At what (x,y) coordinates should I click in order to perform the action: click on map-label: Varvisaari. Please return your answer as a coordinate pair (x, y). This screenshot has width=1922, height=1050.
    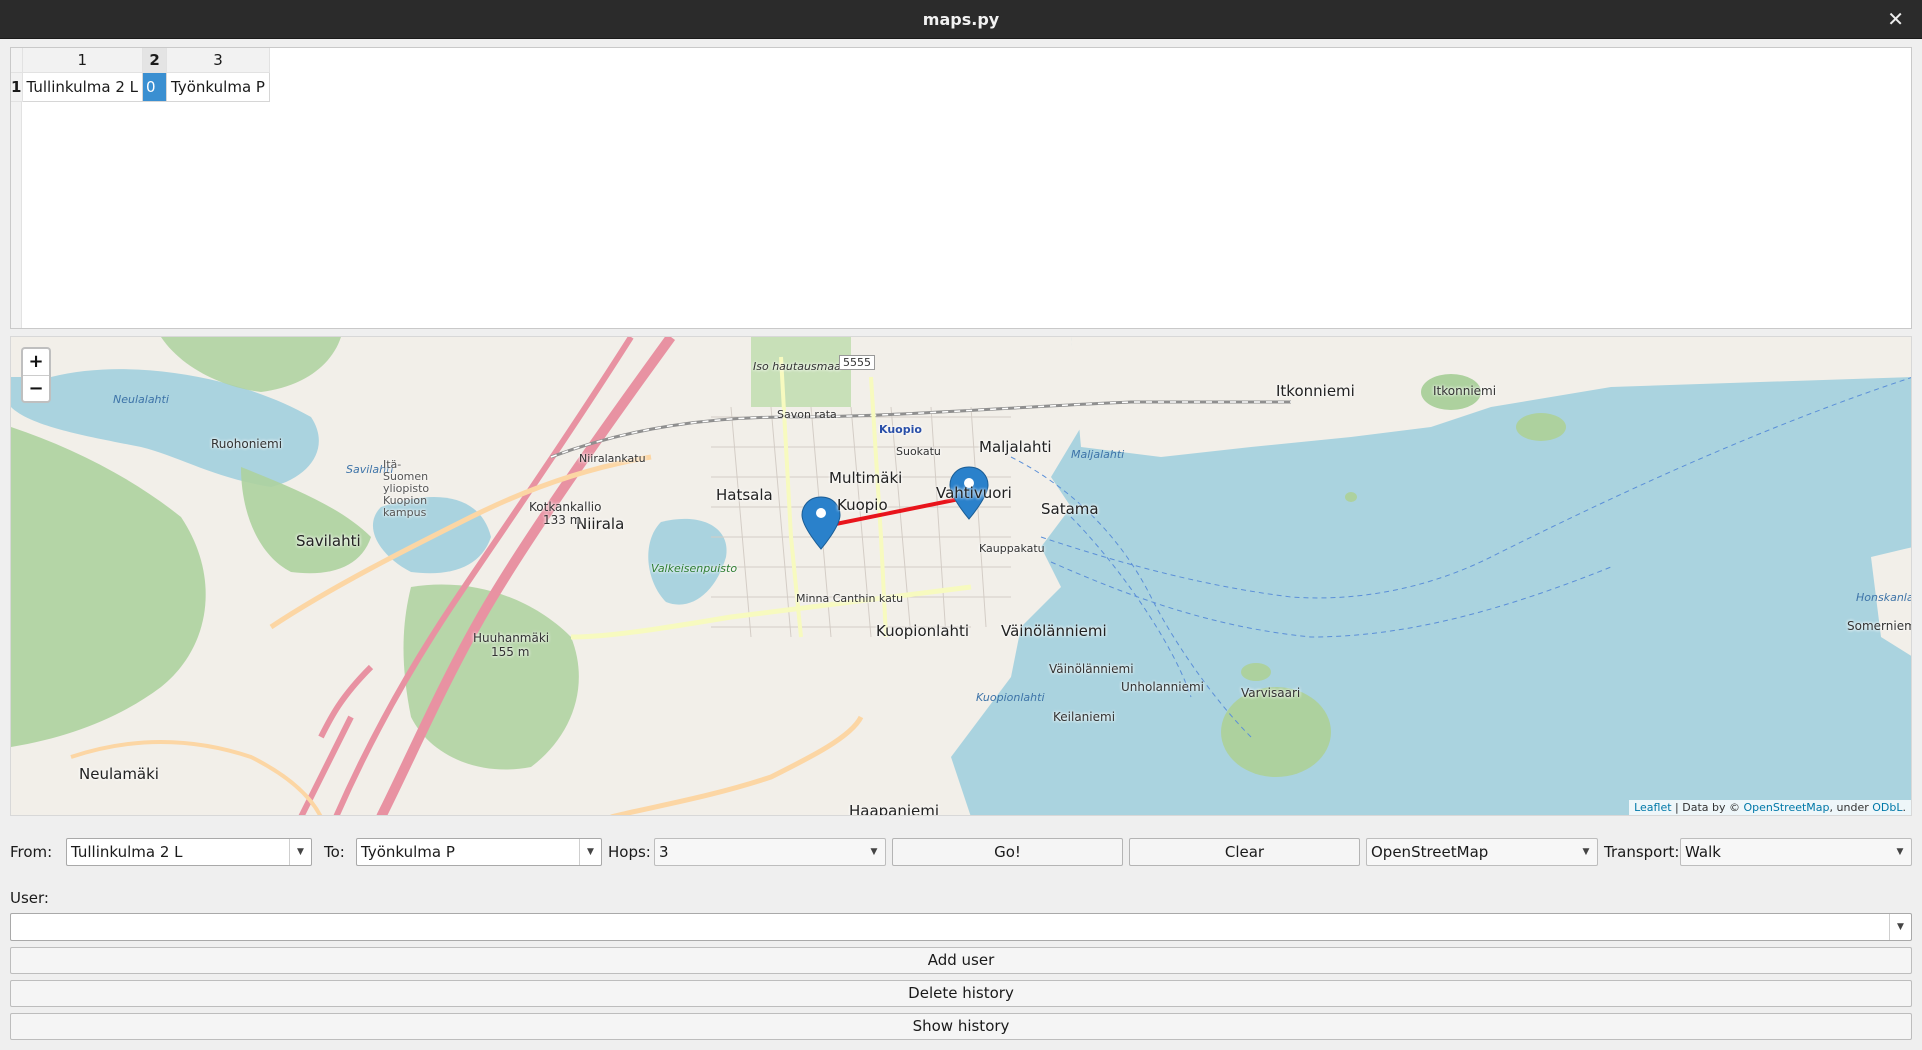
    Looking at the image, I should click on (1271, 693).